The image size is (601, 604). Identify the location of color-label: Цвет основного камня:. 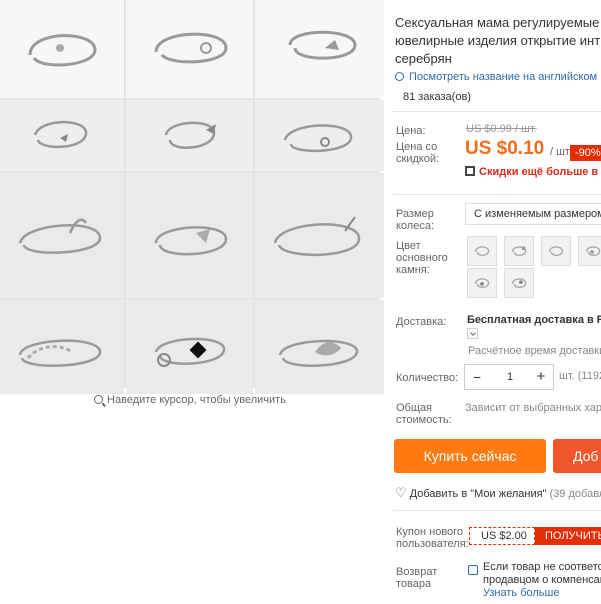
(422, 258).